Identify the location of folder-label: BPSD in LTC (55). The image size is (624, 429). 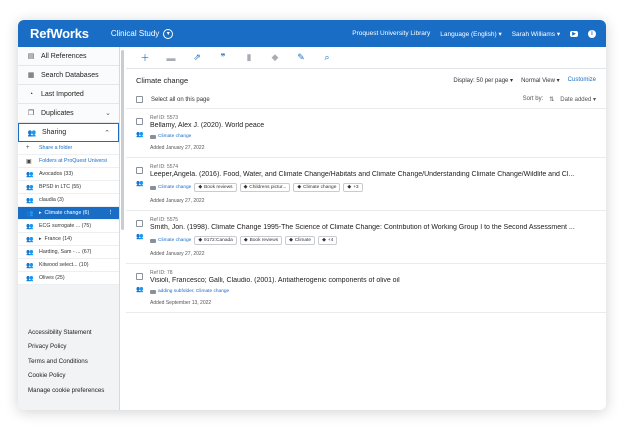
(60, 187).